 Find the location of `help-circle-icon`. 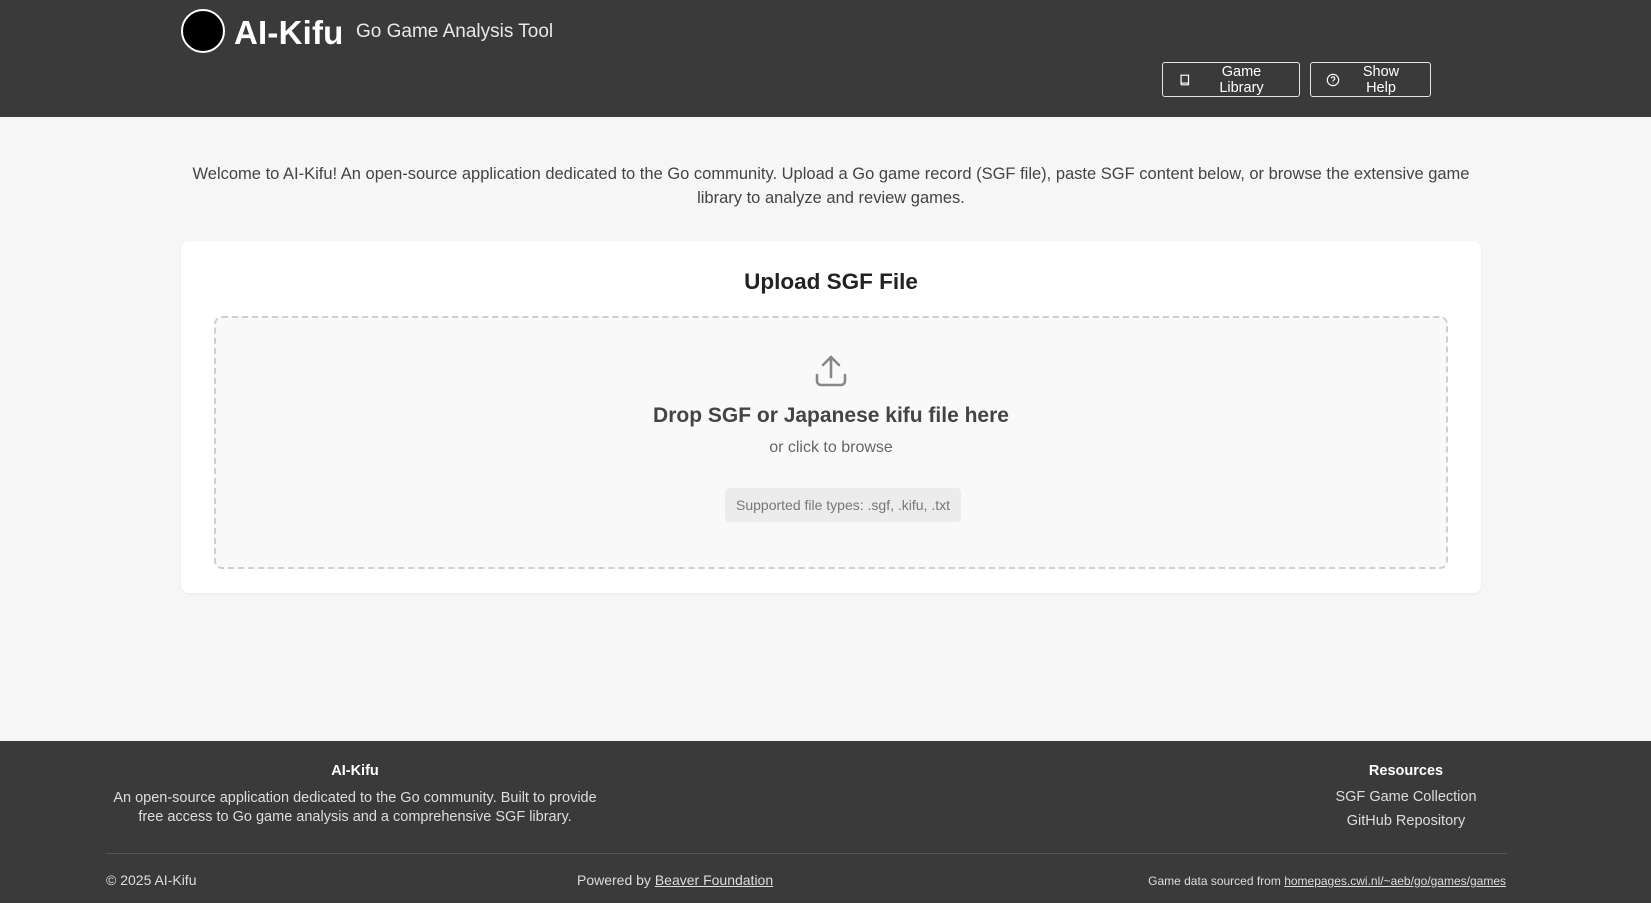

help-circle-icon is located at coordinates (1333, 79).